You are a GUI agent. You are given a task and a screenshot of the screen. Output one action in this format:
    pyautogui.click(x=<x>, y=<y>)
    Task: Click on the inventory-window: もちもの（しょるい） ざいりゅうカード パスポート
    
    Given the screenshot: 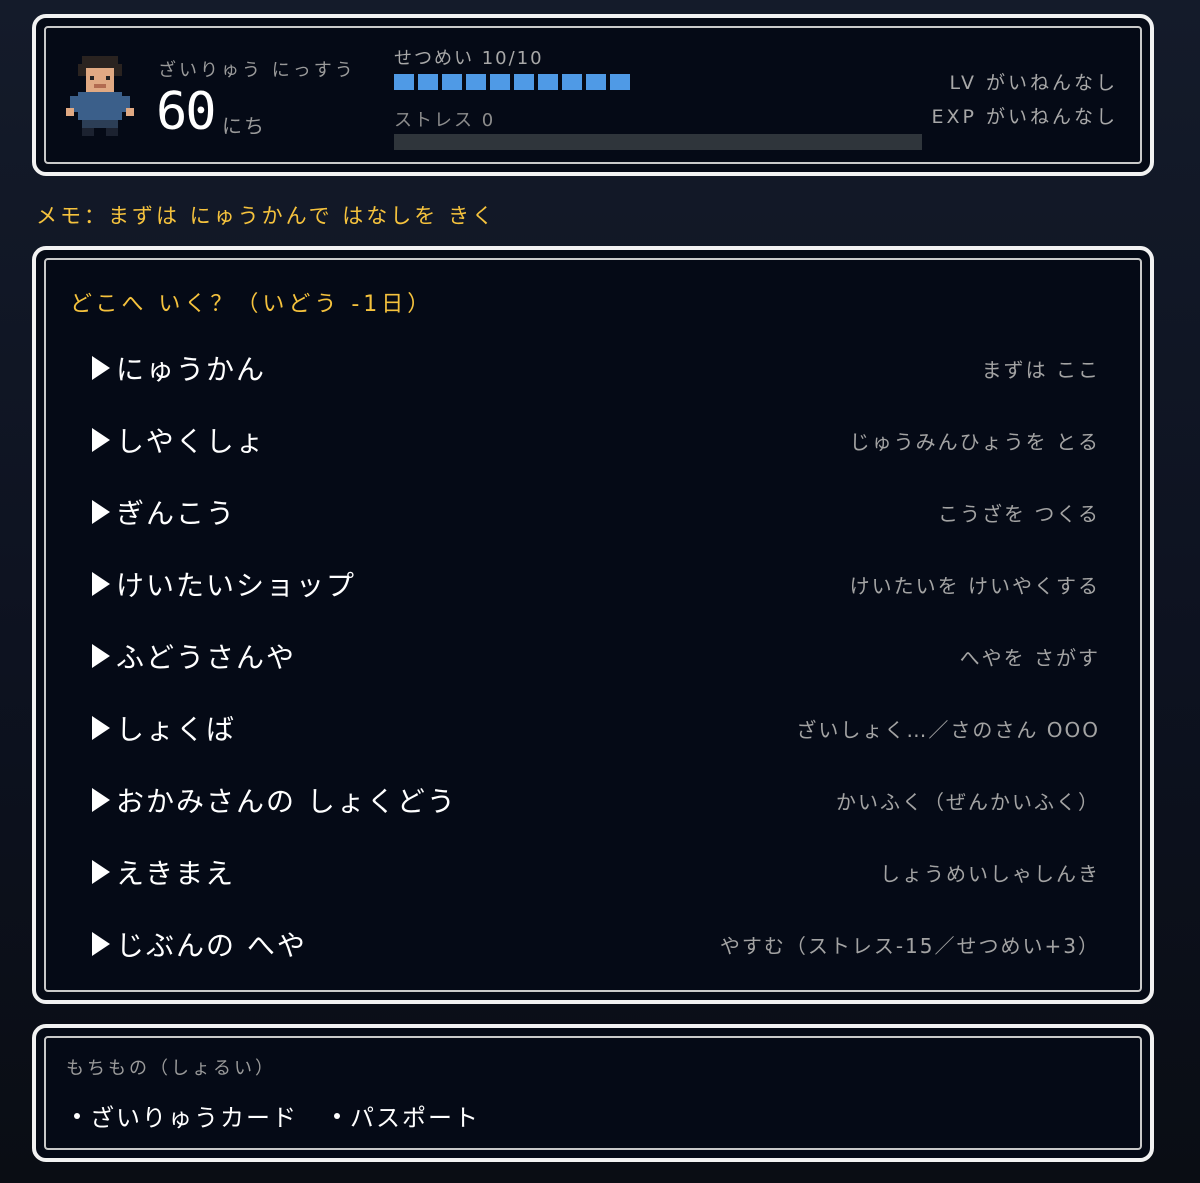 What is the action you would take?
    pyautogui.click(x=593, y=1093)
    